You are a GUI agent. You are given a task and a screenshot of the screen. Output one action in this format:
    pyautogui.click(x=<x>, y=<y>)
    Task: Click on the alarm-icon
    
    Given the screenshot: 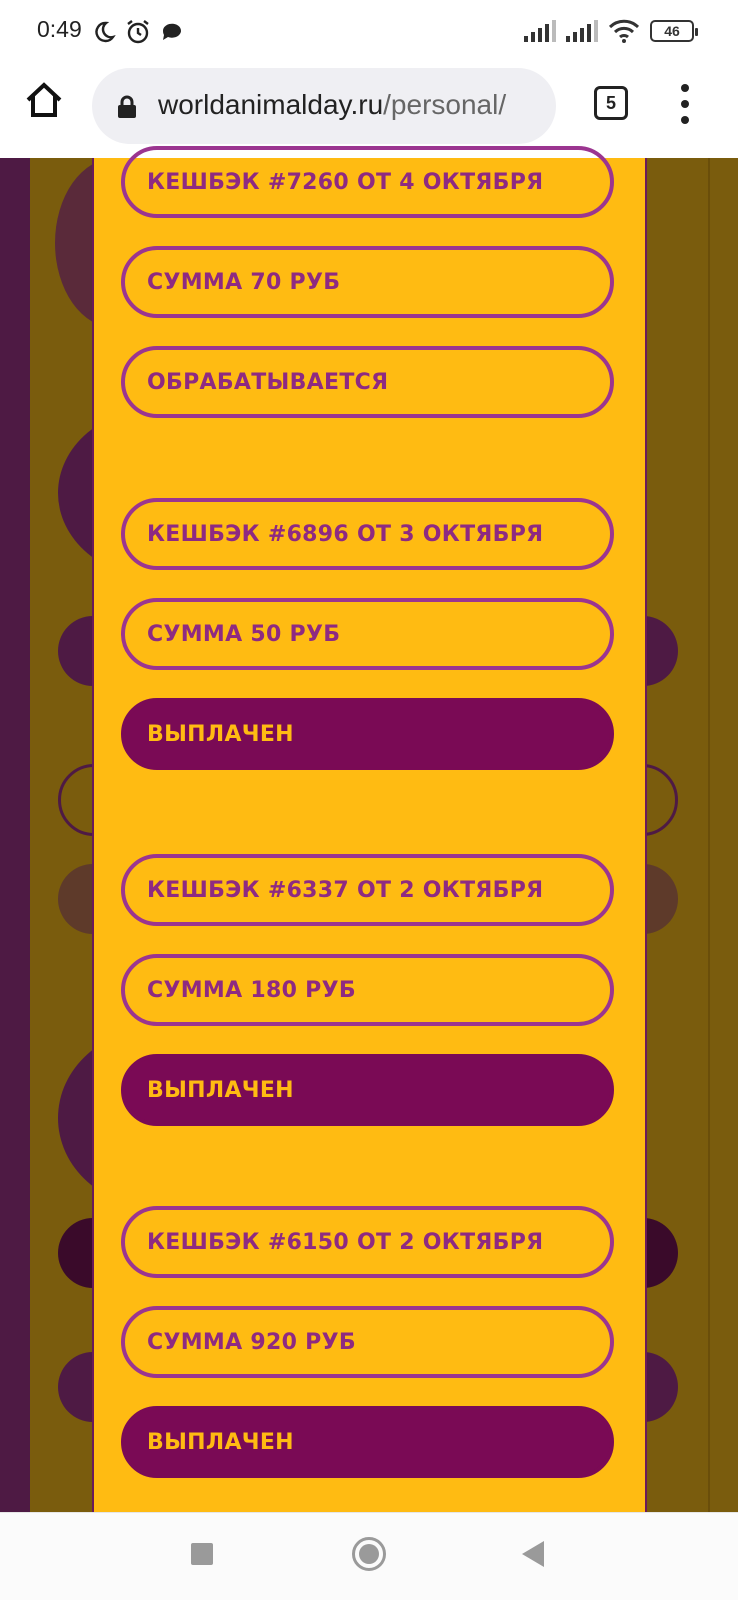 What is the action you would take?
    pyautogui.click(x=138, y=32)
    